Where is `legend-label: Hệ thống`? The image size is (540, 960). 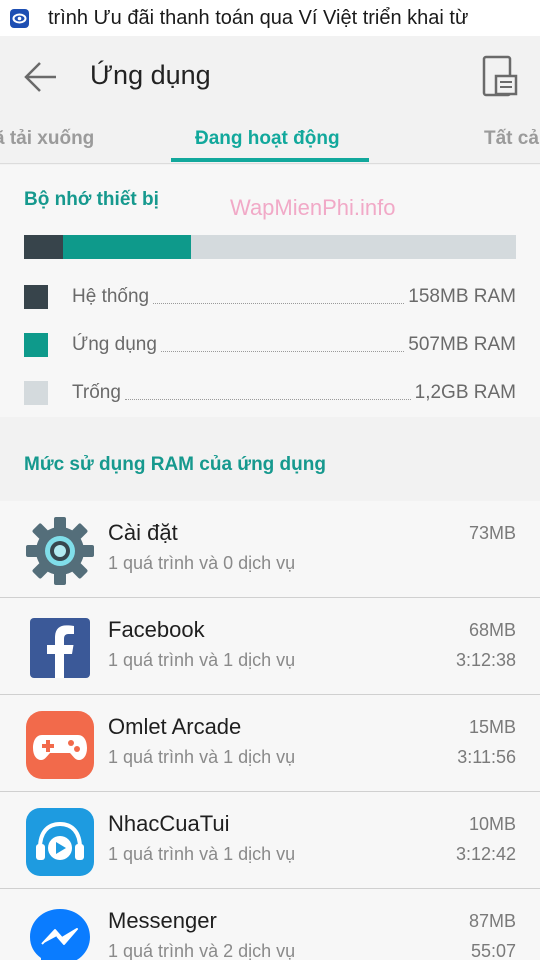
legend-label: Hệ thống is located at coordinates (111, 296).